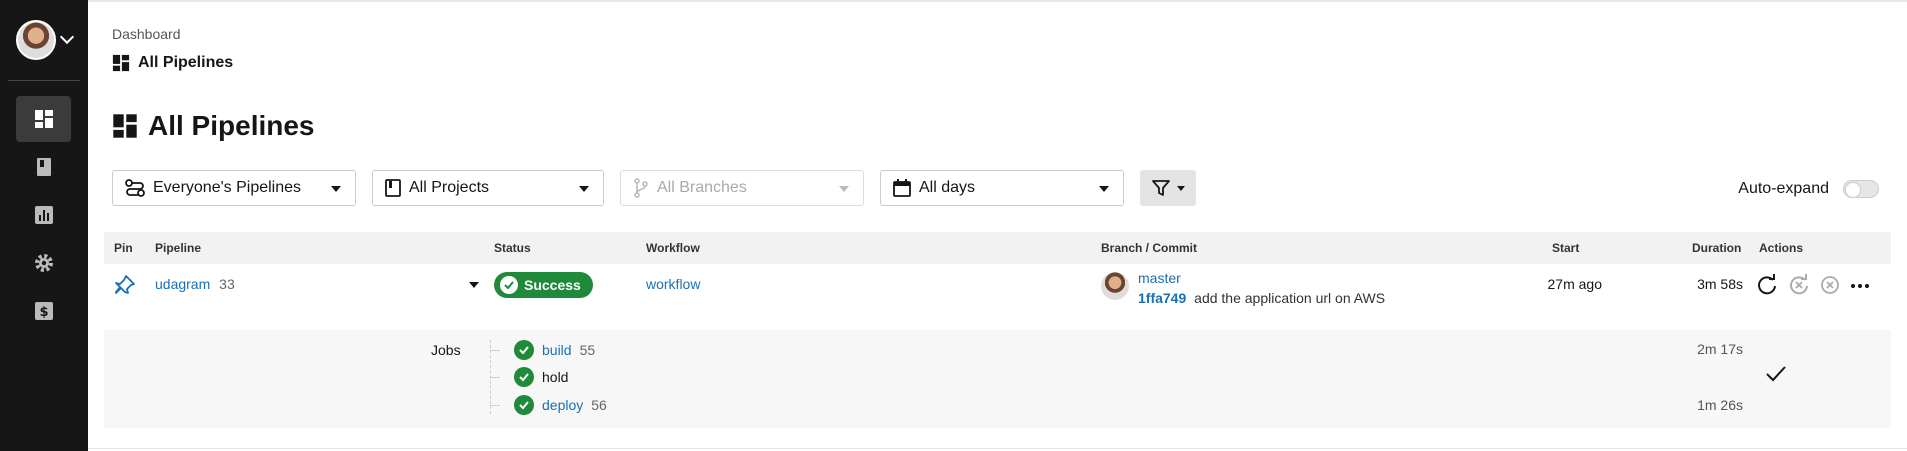 The height and width of the screenshot is (451, 1907). I want to click on sidebar-item-settings, so click(43, 263).